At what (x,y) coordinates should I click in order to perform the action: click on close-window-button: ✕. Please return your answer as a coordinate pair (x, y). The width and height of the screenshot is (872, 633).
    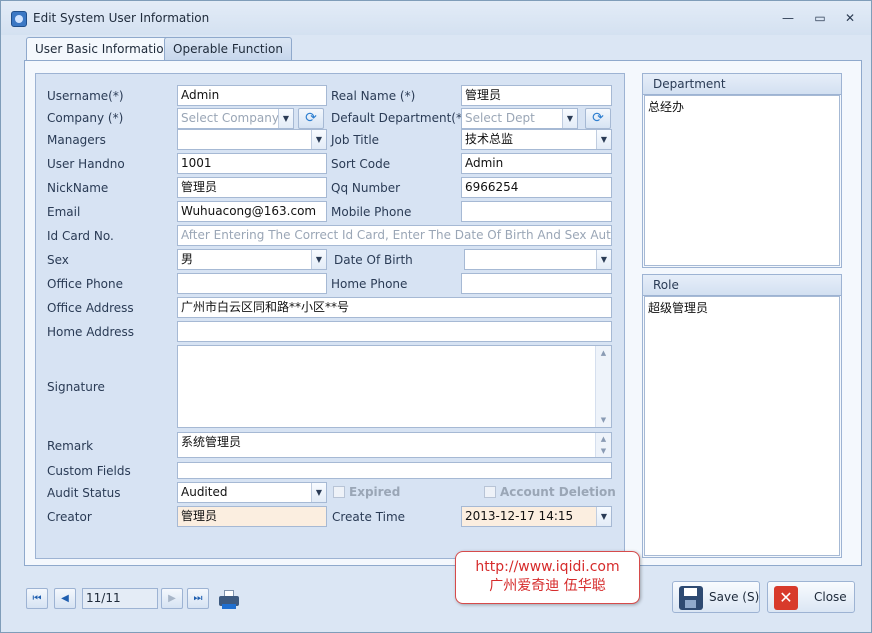
    Looking at the image, I should click on (850, 18).